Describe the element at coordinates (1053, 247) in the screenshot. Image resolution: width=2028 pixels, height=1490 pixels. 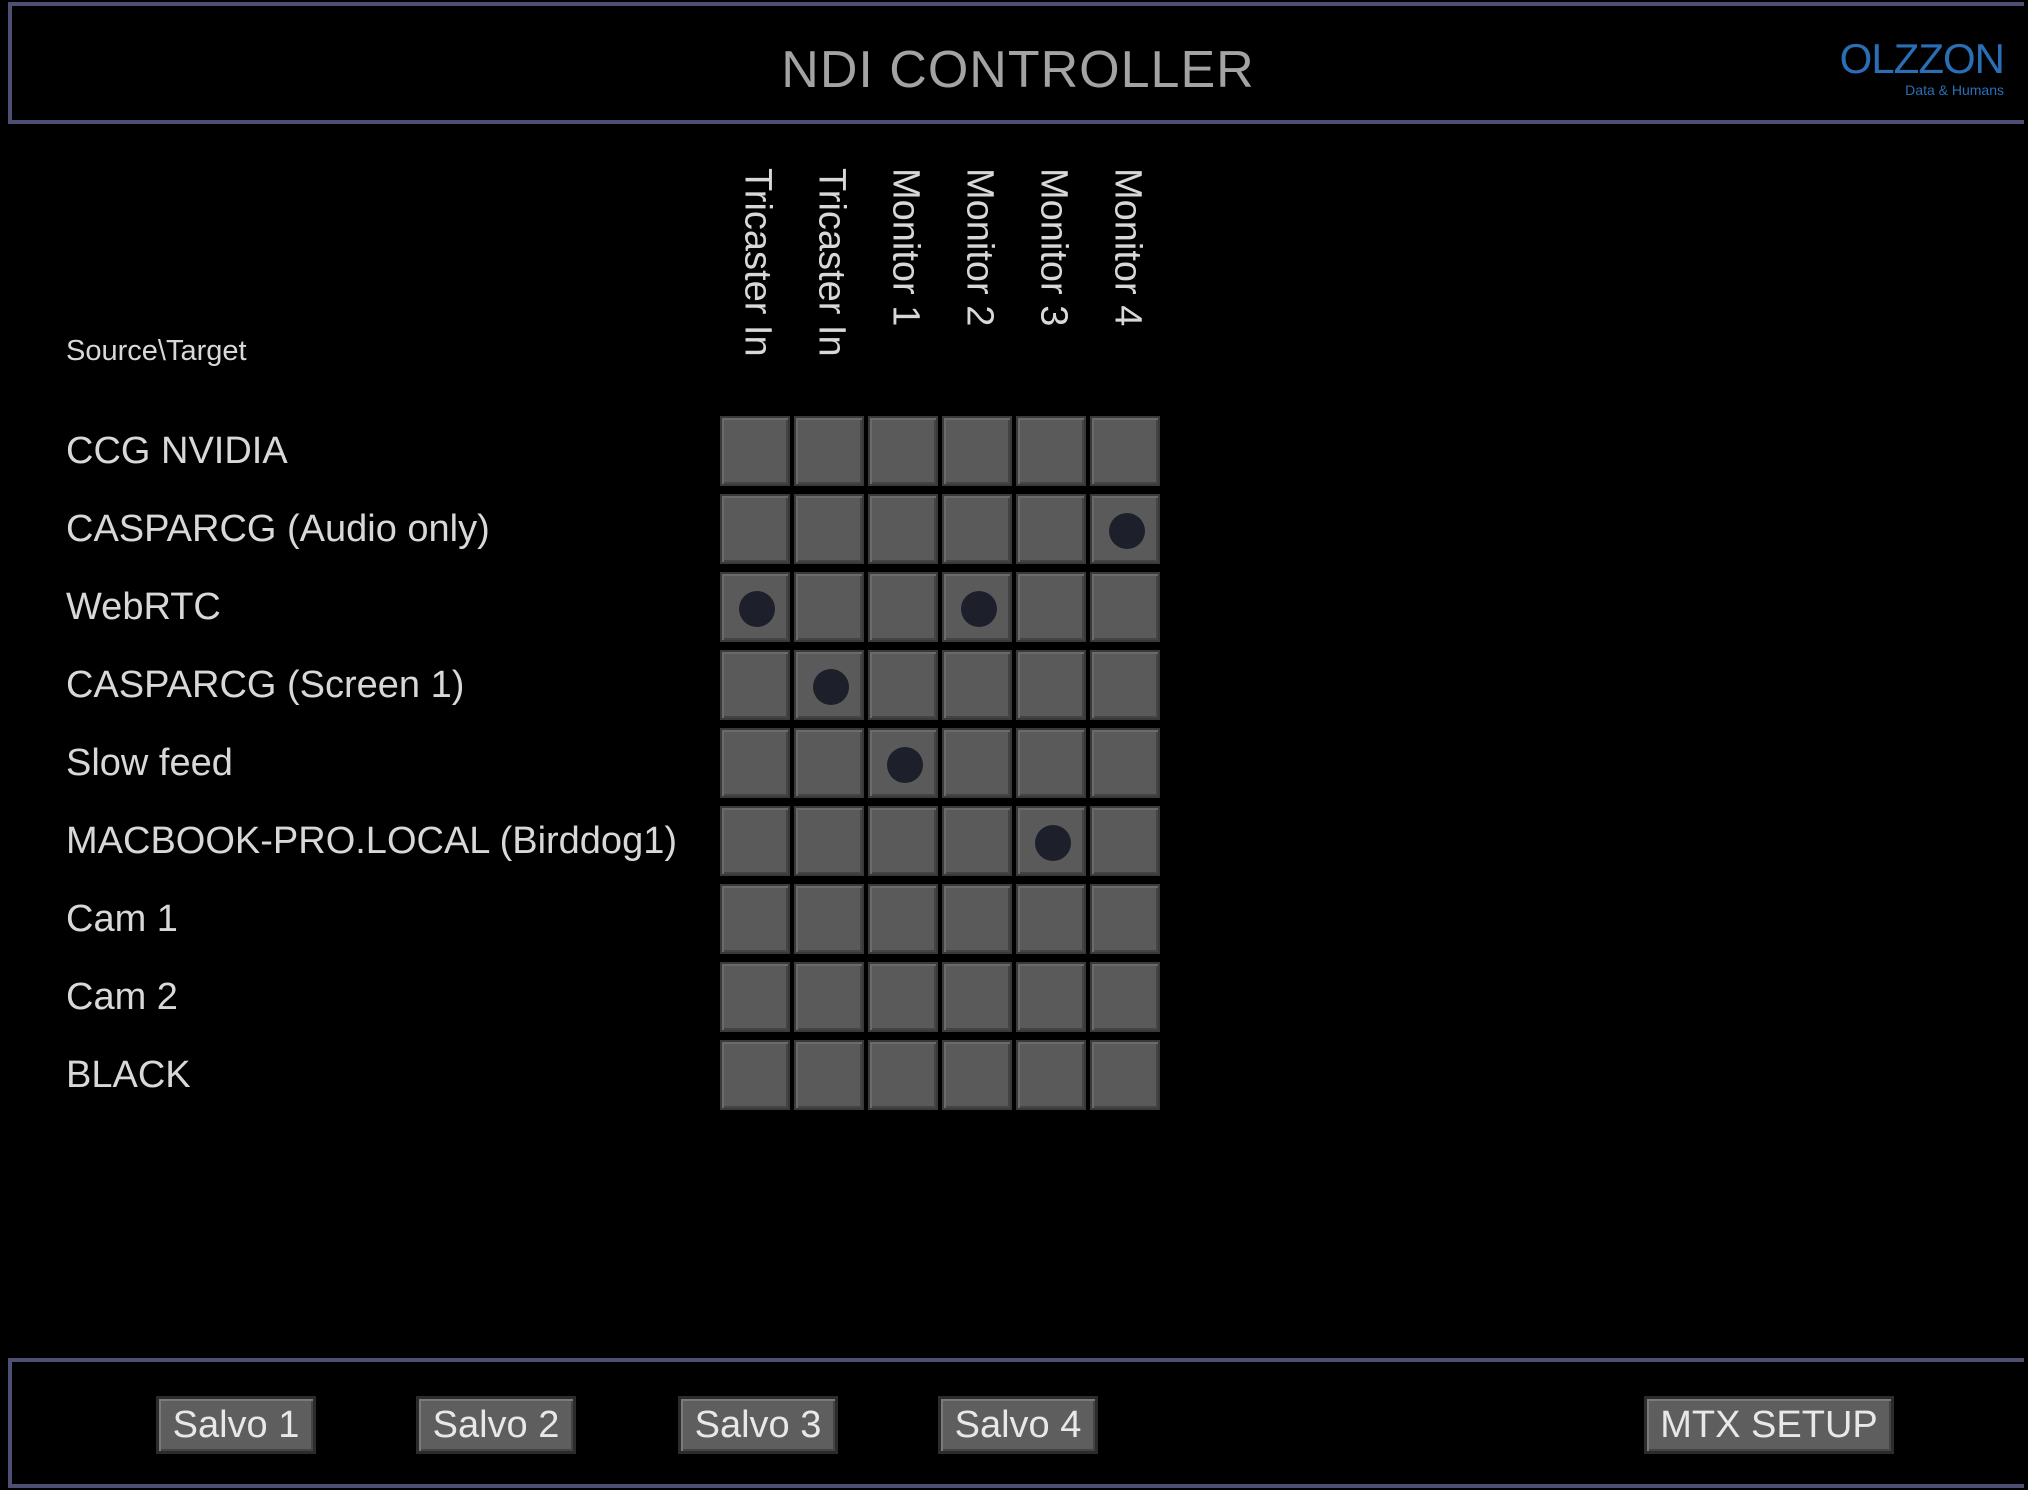
I see `target-label: Monitor 3` at that location.